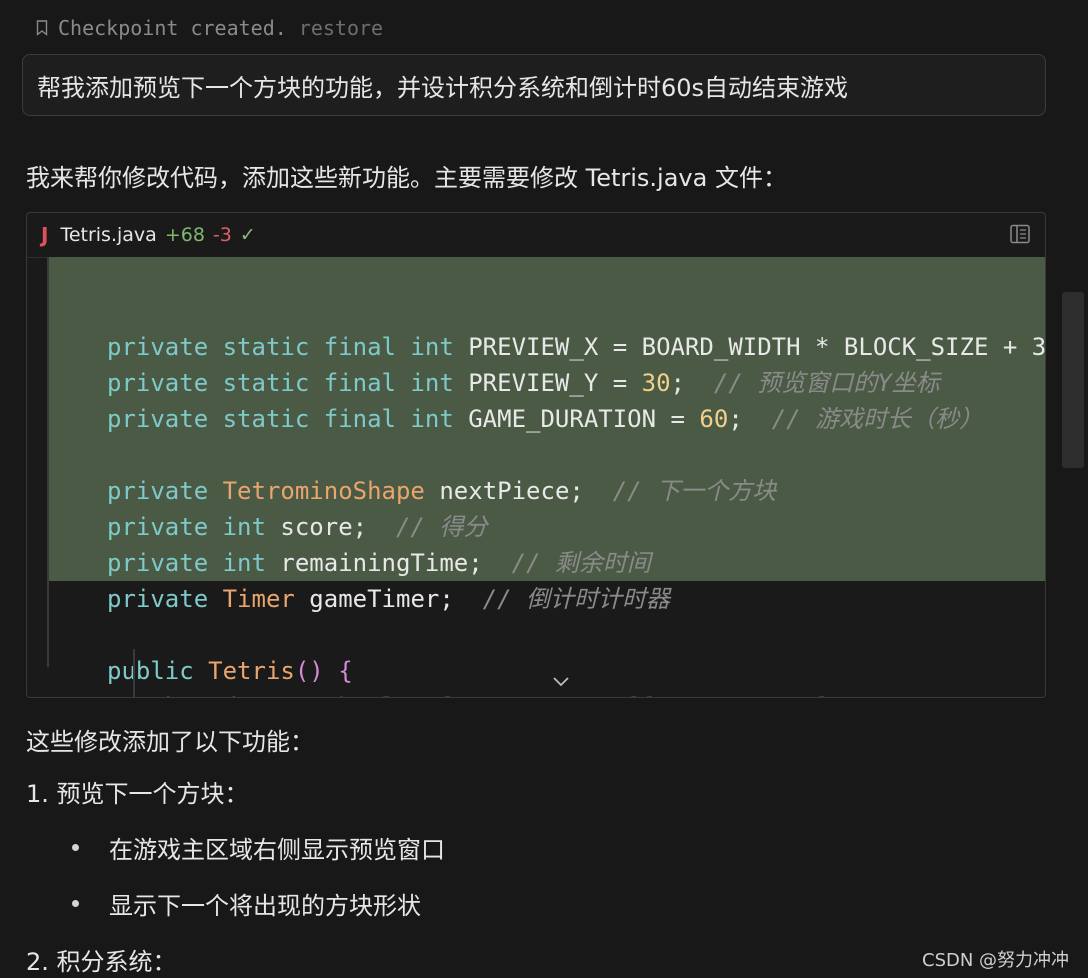  What do you see at coordinates (561, 682) in the screenshot?
I see `chevron-down-icon` at bounding box center [561, 682].